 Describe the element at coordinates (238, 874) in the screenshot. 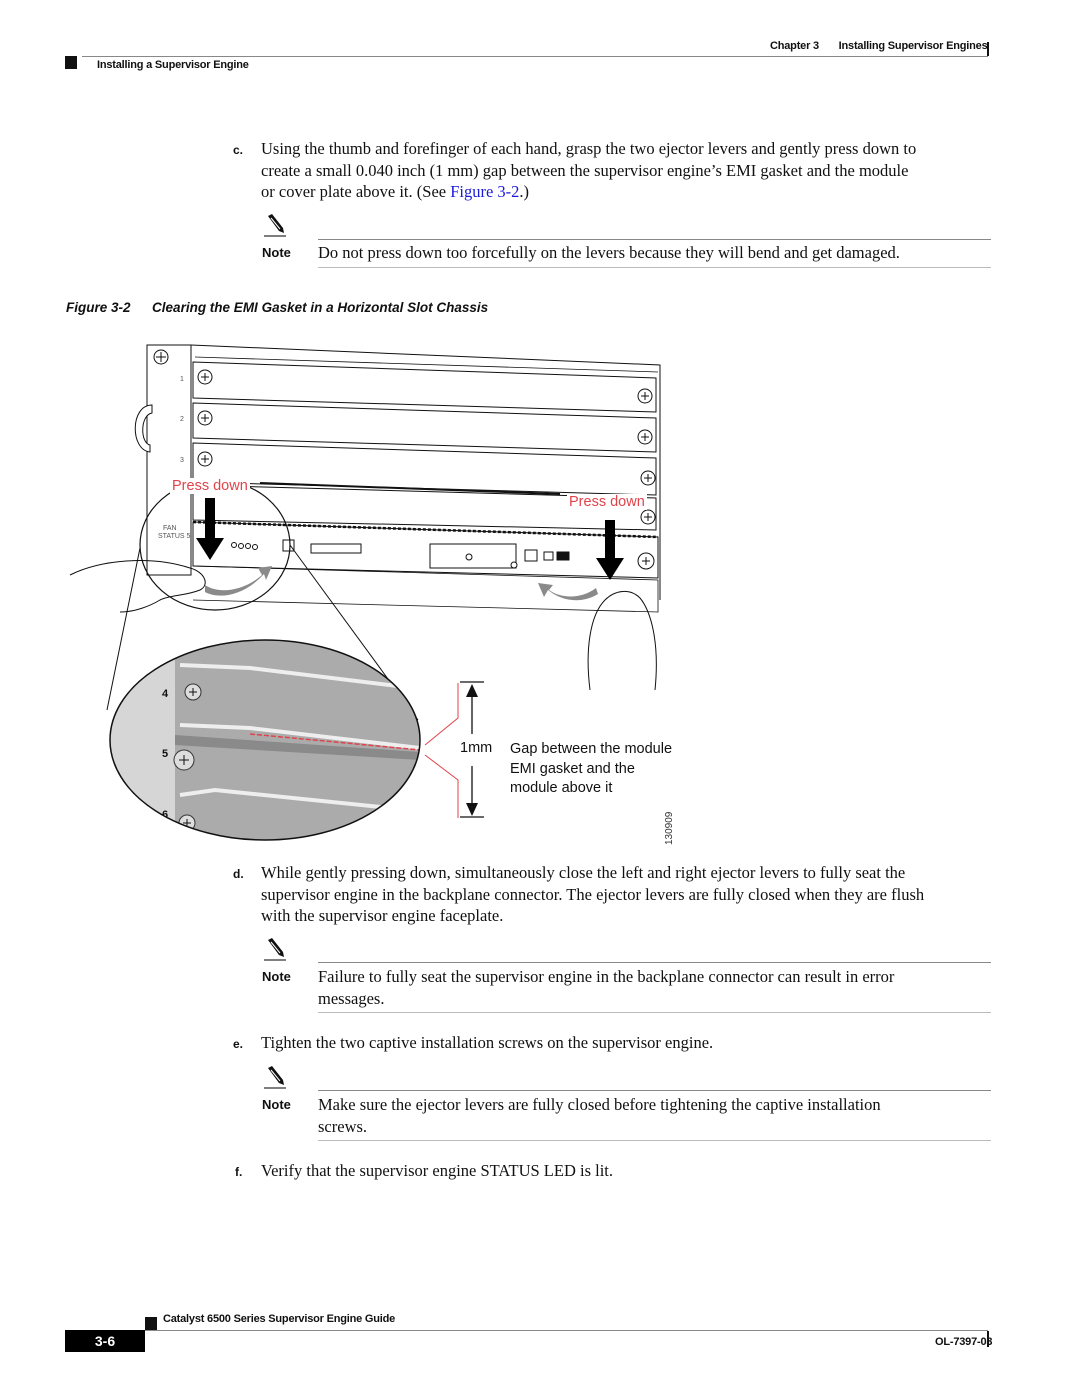

I see `step-d-letter: d.` at that location.